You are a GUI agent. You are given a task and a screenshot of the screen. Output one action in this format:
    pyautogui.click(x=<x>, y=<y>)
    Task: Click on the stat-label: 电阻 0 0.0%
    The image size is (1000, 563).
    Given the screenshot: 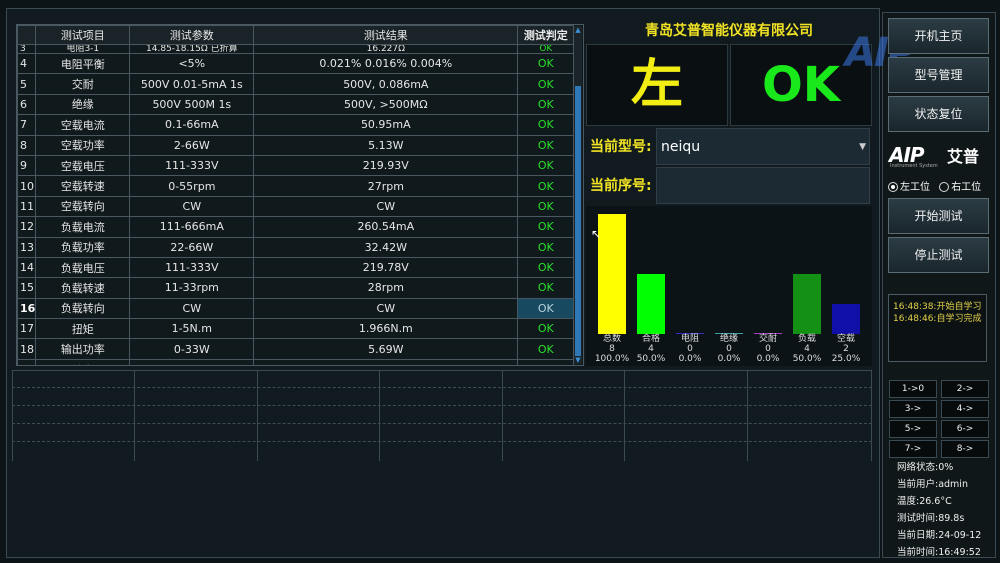 What is the action you would take?
    pyautogui.click(x=690, y=349)
    